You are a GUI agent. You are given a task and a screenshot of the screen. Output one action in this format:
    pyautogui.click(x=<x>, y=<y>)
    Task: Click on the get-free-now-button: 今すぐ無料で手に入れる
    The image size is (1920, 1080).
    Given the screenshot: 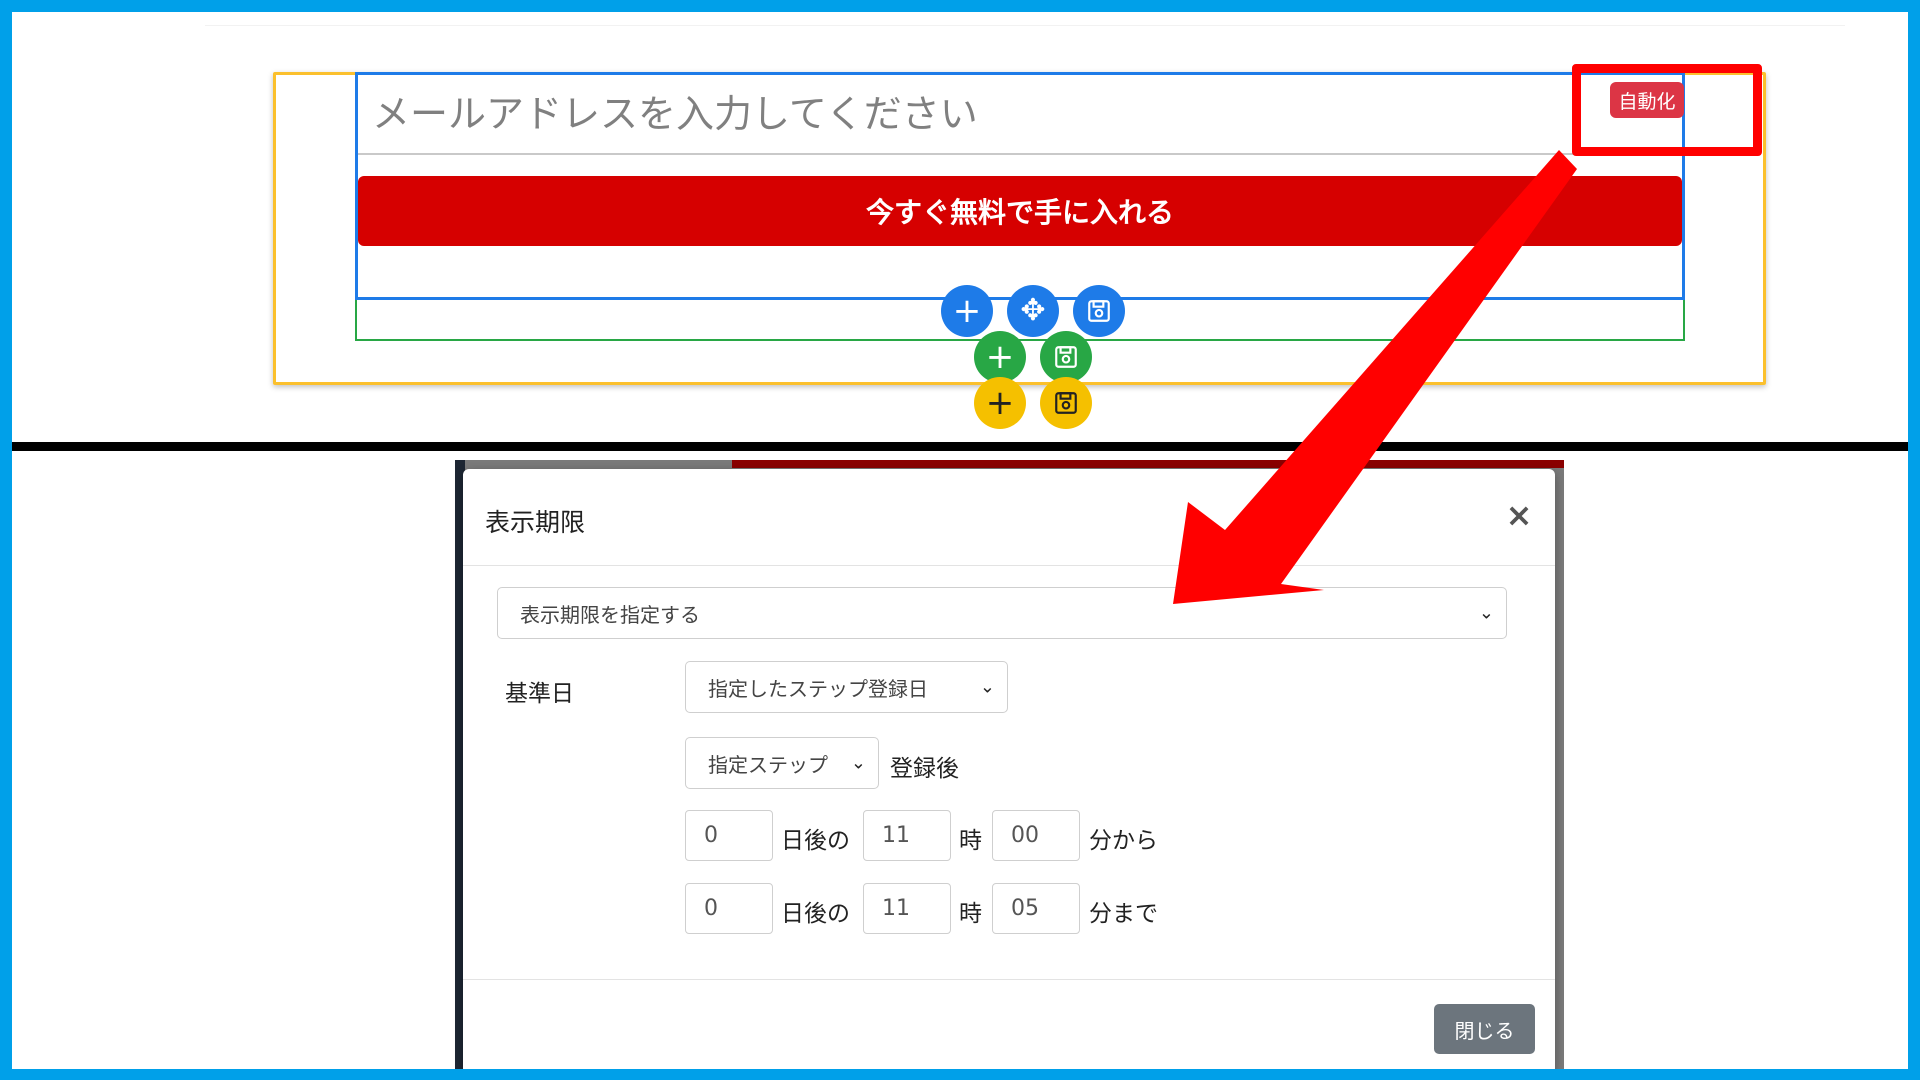 What is the action you would take?
    pyautogui.click(x=1020, y=211)
    